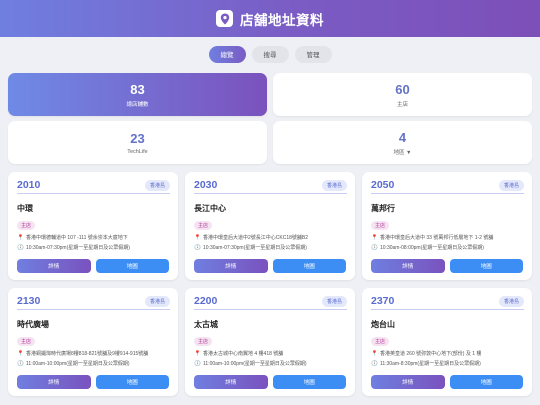 This screenshot has width=540, height=405. Describe the element at coordinates (137, 89) in the screenshot. I see `stat-value: 83` at that location.